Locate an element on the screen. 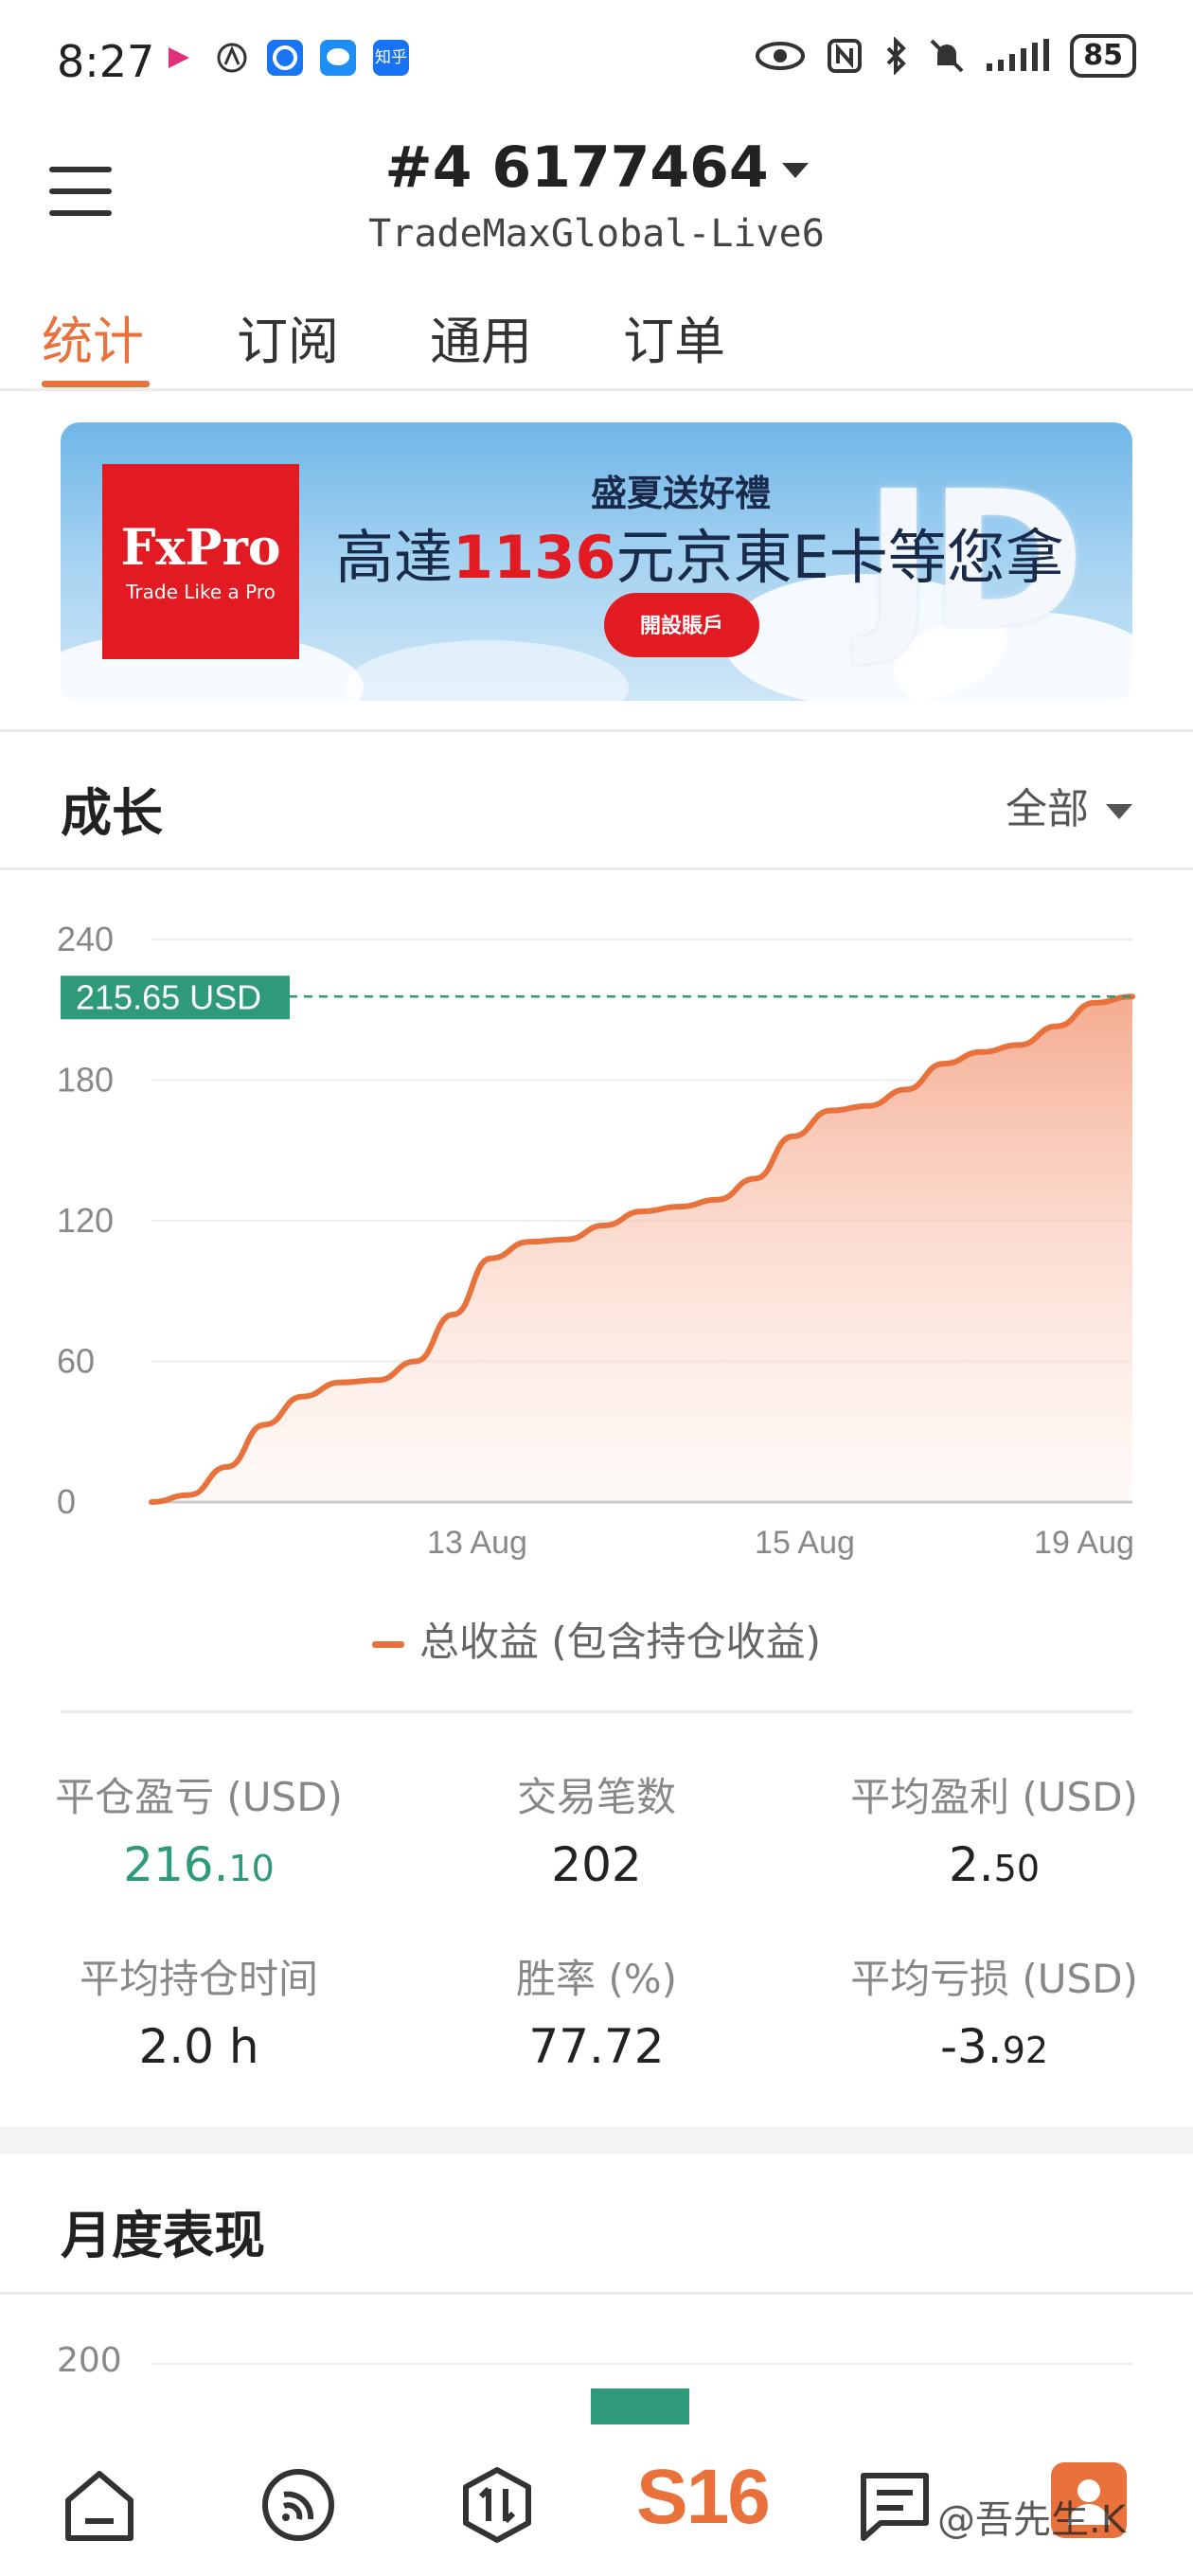 This screenshot has width=1193, height=2576. x-tick-label: 19 Aug is located at coordinates (1084, 1543).